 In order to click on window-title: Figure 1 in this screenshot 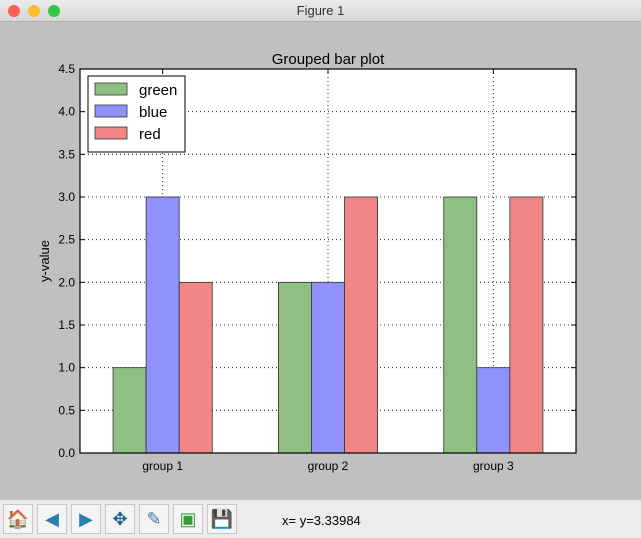, I will do `click(320, 10)`.